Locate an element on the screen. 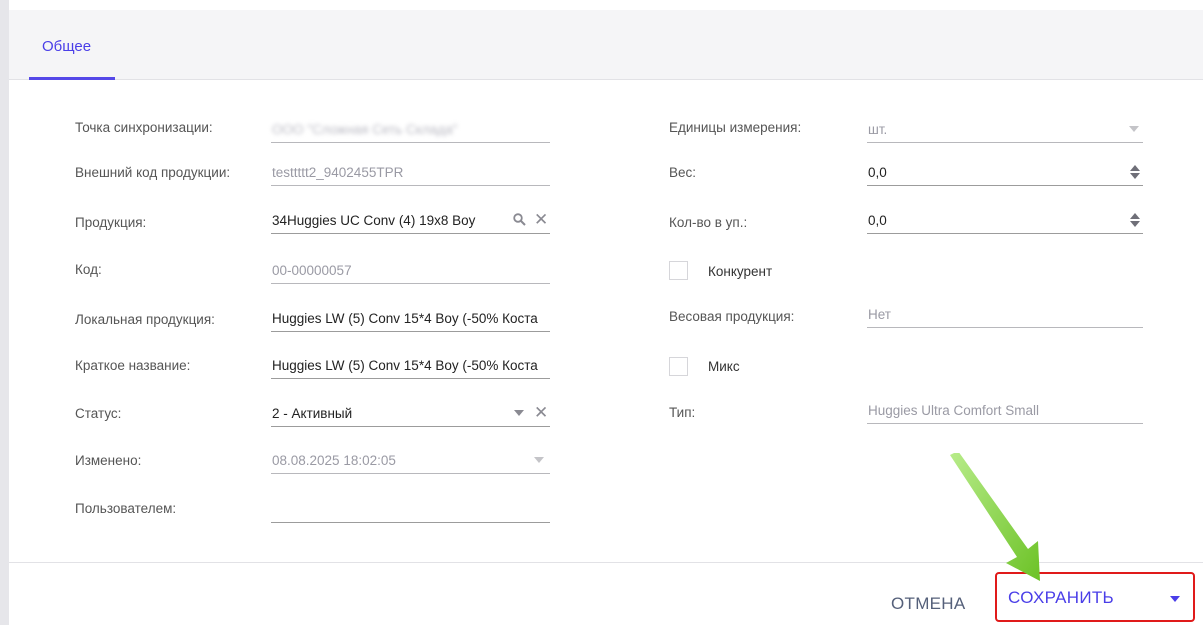 The height and width of the screenshot is (625, 1203). local-product-field: Huggies LW (5) Conv 15*4 Boy (-50% Коста is located at coordinates (410, 318).